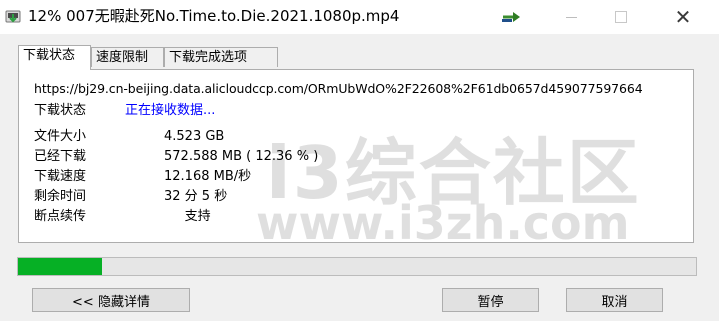  I want to click on file-size-label: 文件大小, so click(60, 136).